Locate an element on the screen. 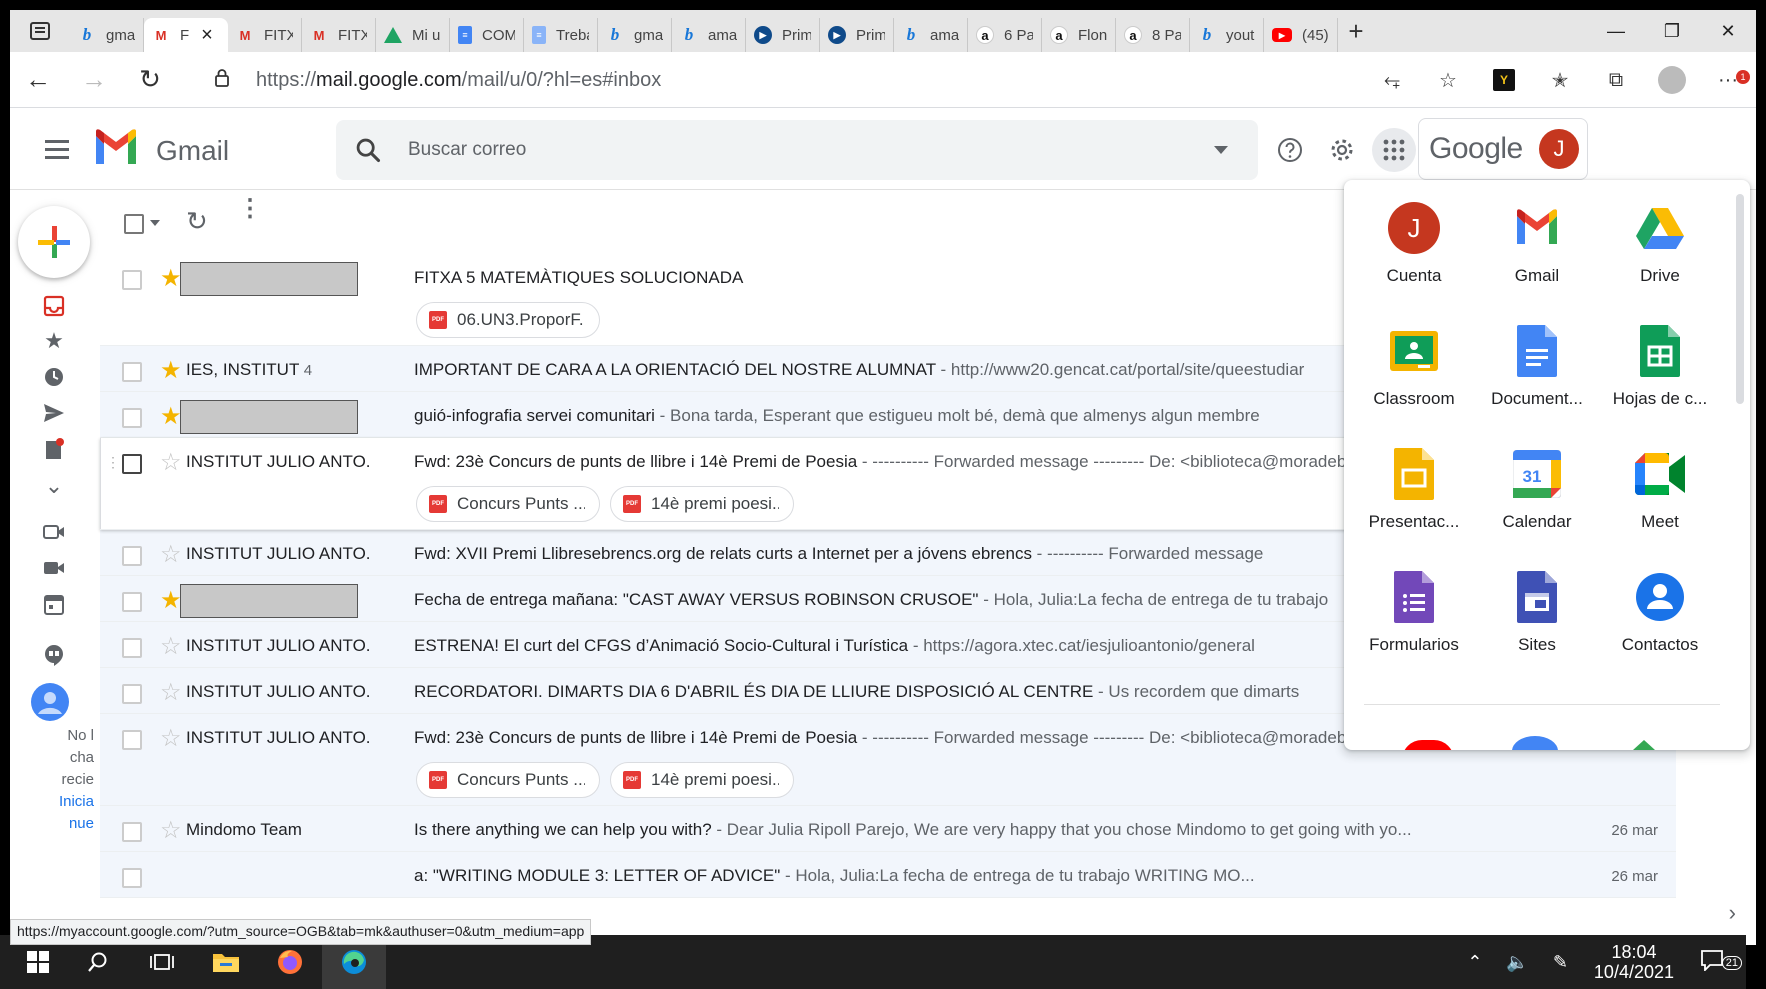 Image resolution: width=1766 pixels, height=989 pixels. support-button is located at coordinates (1290, 150).